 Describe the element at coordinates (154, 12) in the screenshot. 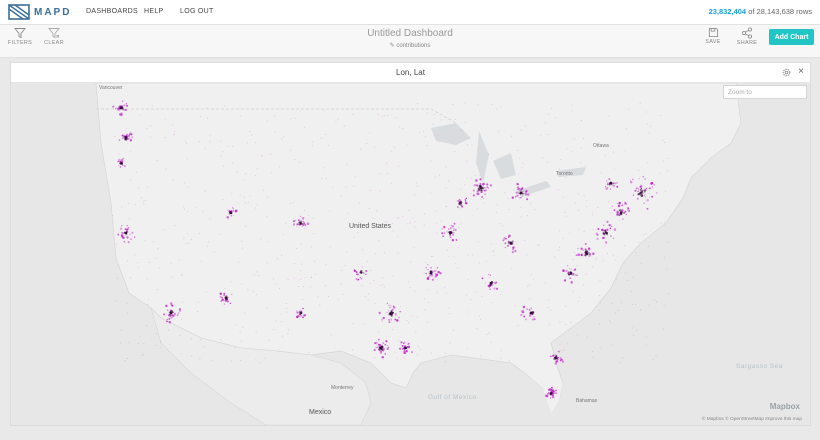

I see `nav-help: HELP` at that location.